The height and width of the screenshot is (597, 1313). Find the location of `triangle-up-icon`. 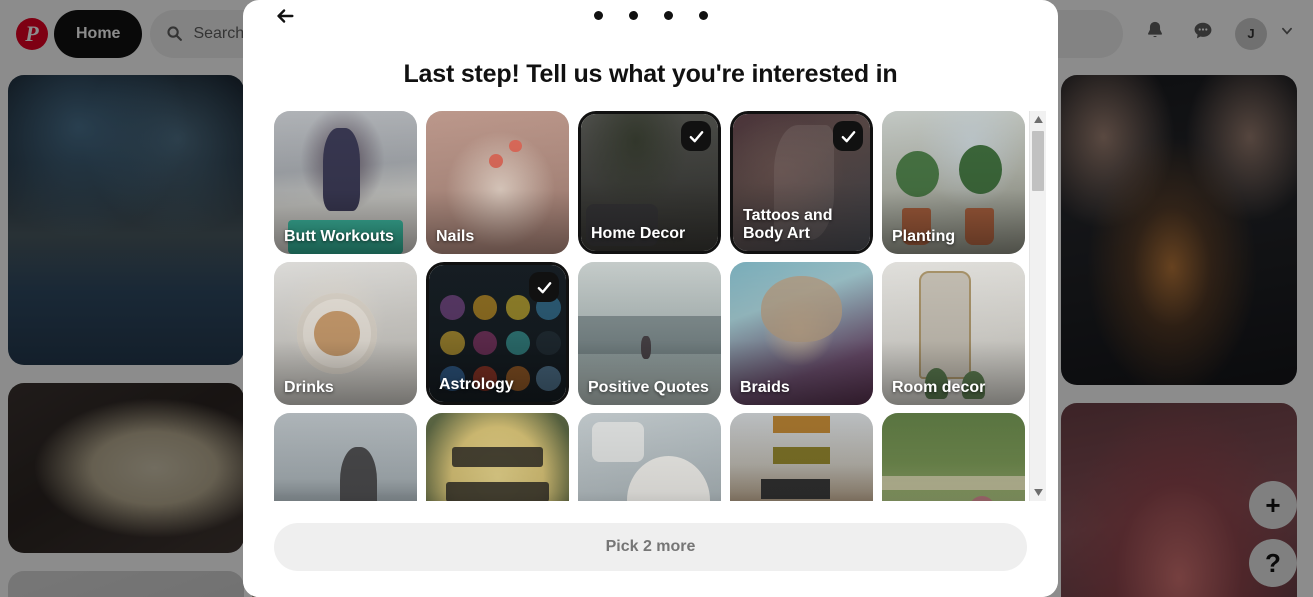

triangle-up-icon is located at coordinates (1038, 119).